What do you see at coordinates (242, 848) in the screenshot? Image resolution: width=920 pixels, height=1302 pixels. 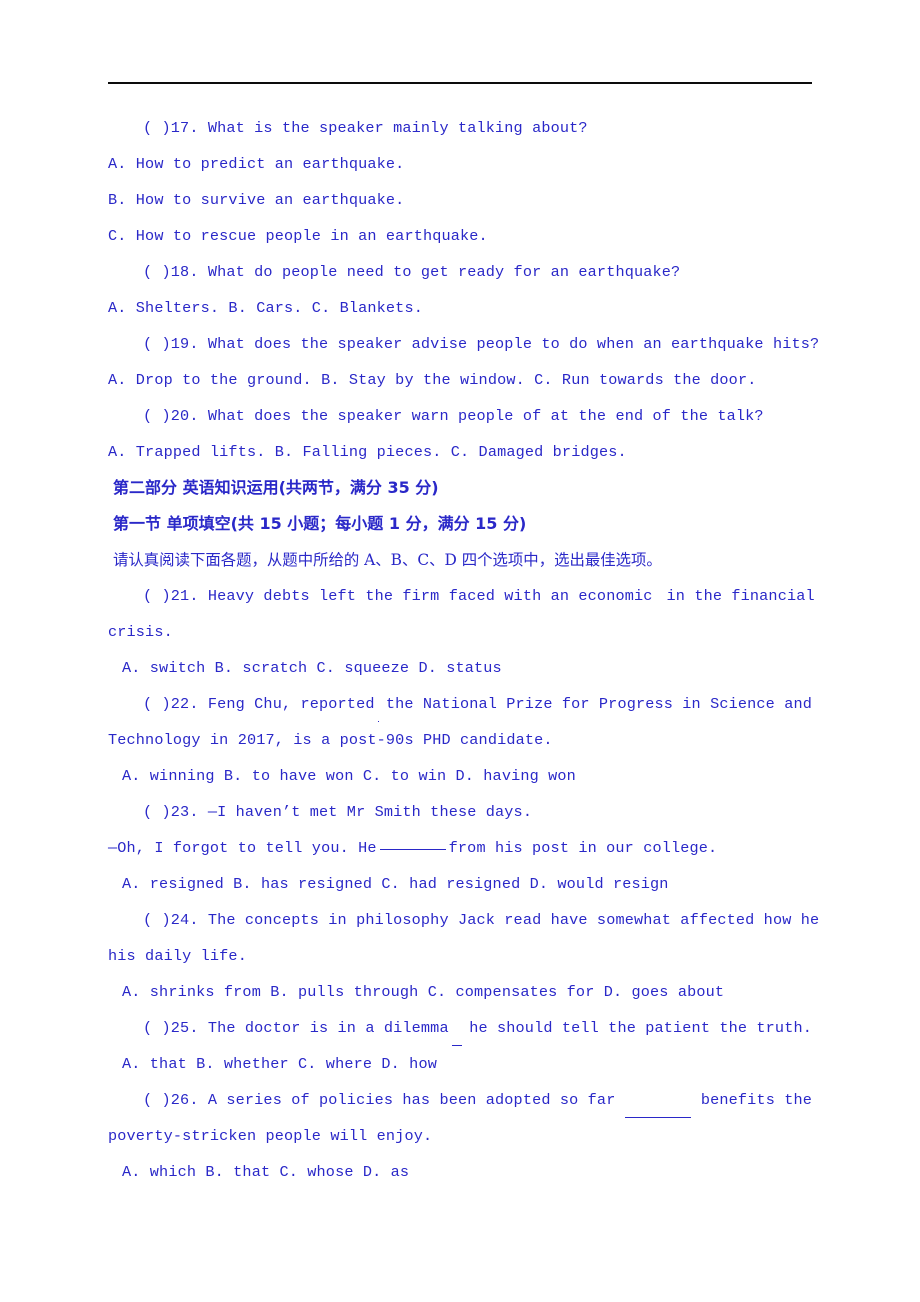 I see `question-stem-23-reply-a: —Oh, I forgot to tell you. He` at bounding box center [242, 848].